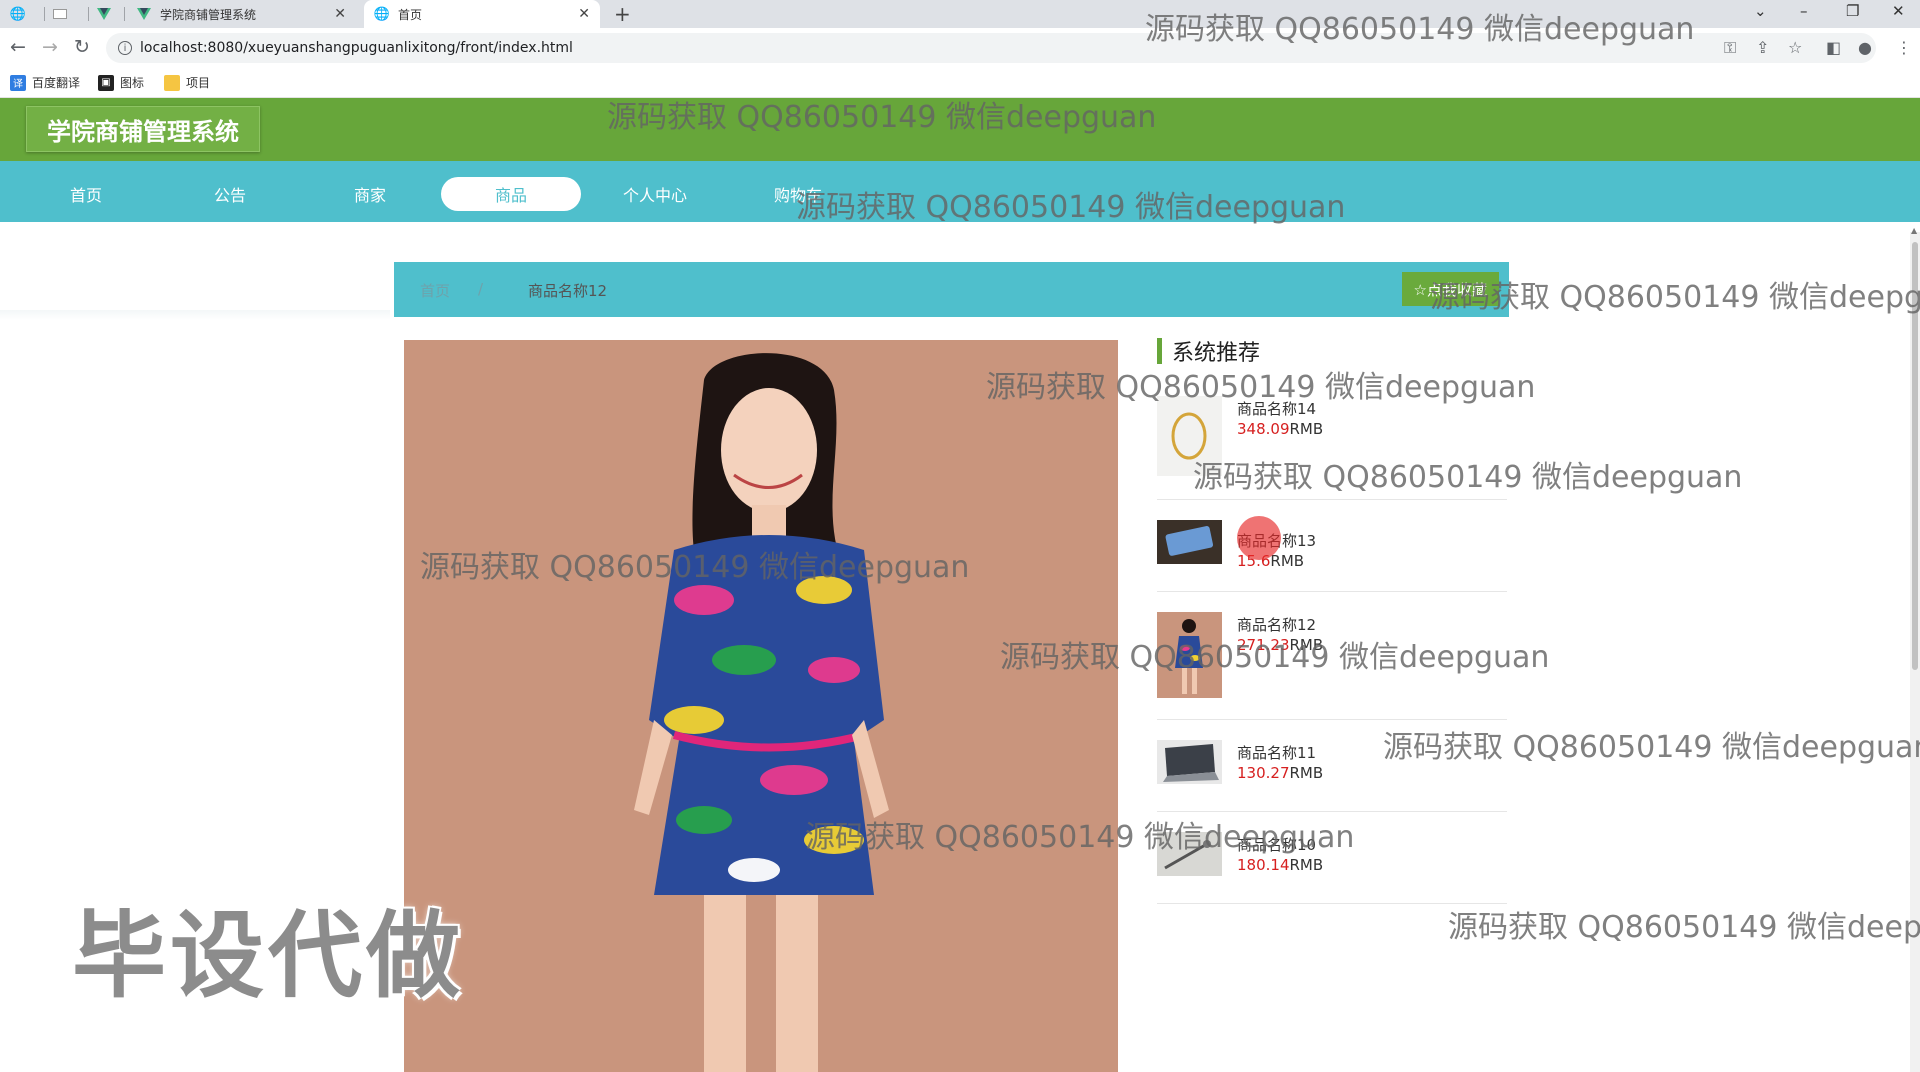  What do you see at coordinates (1332, 546) in the screenshot?
I see `list-item: 商品名称13 15.6RMB` at bounding box center [1332, 546].